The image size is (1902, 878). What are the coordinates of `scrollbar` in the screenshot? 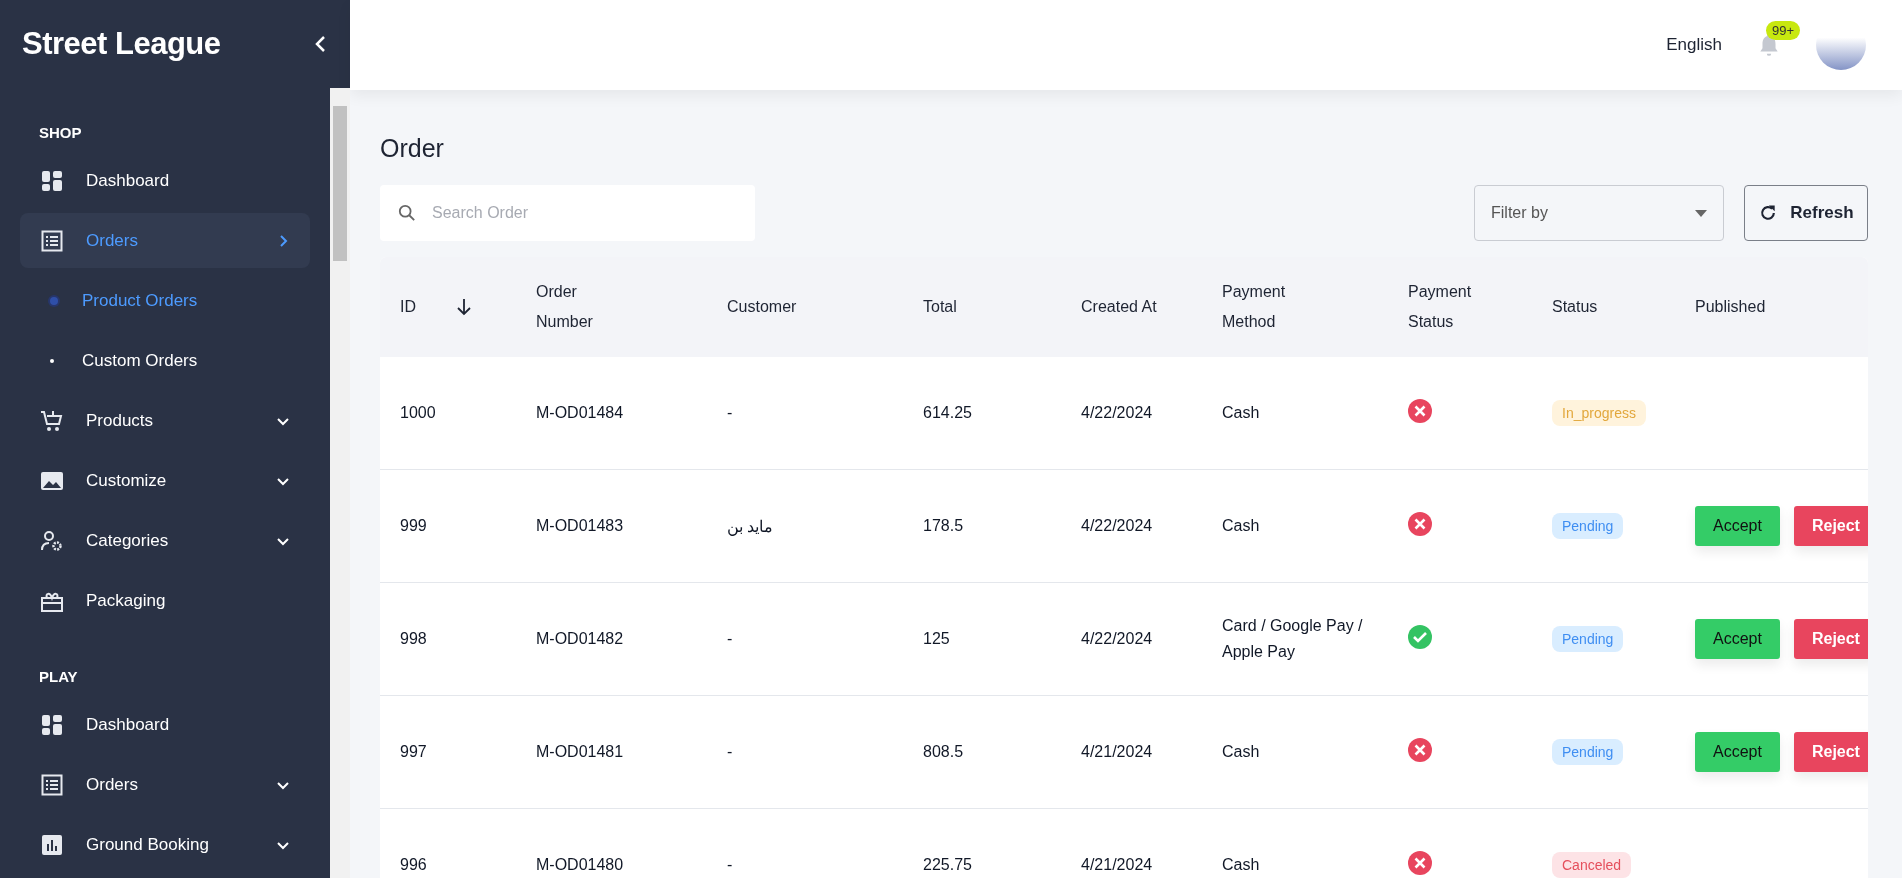 It's located at (340, 483).